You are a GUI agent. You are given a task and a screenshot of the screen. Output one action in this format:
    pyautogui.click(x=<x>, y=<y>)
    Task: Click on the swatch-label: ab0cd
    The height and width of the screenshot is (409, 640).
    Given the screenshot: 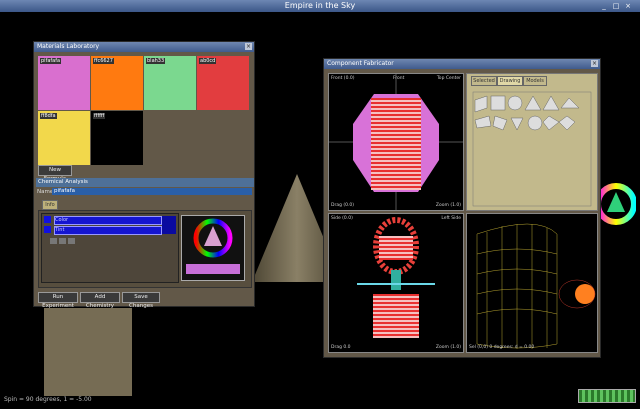 What is the action you would take?
    pyautogui.click(x=208, y=61)
    